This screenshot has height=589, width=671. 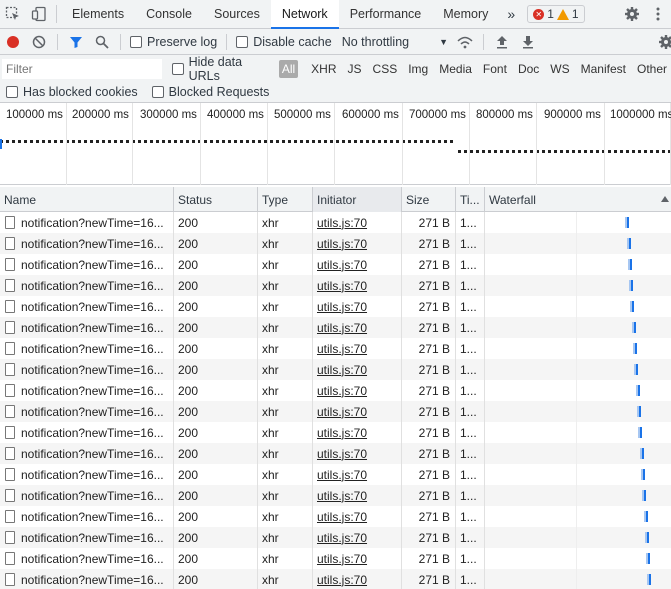 I want to click on device-toolbar-icon, so click(x=39, y=14).